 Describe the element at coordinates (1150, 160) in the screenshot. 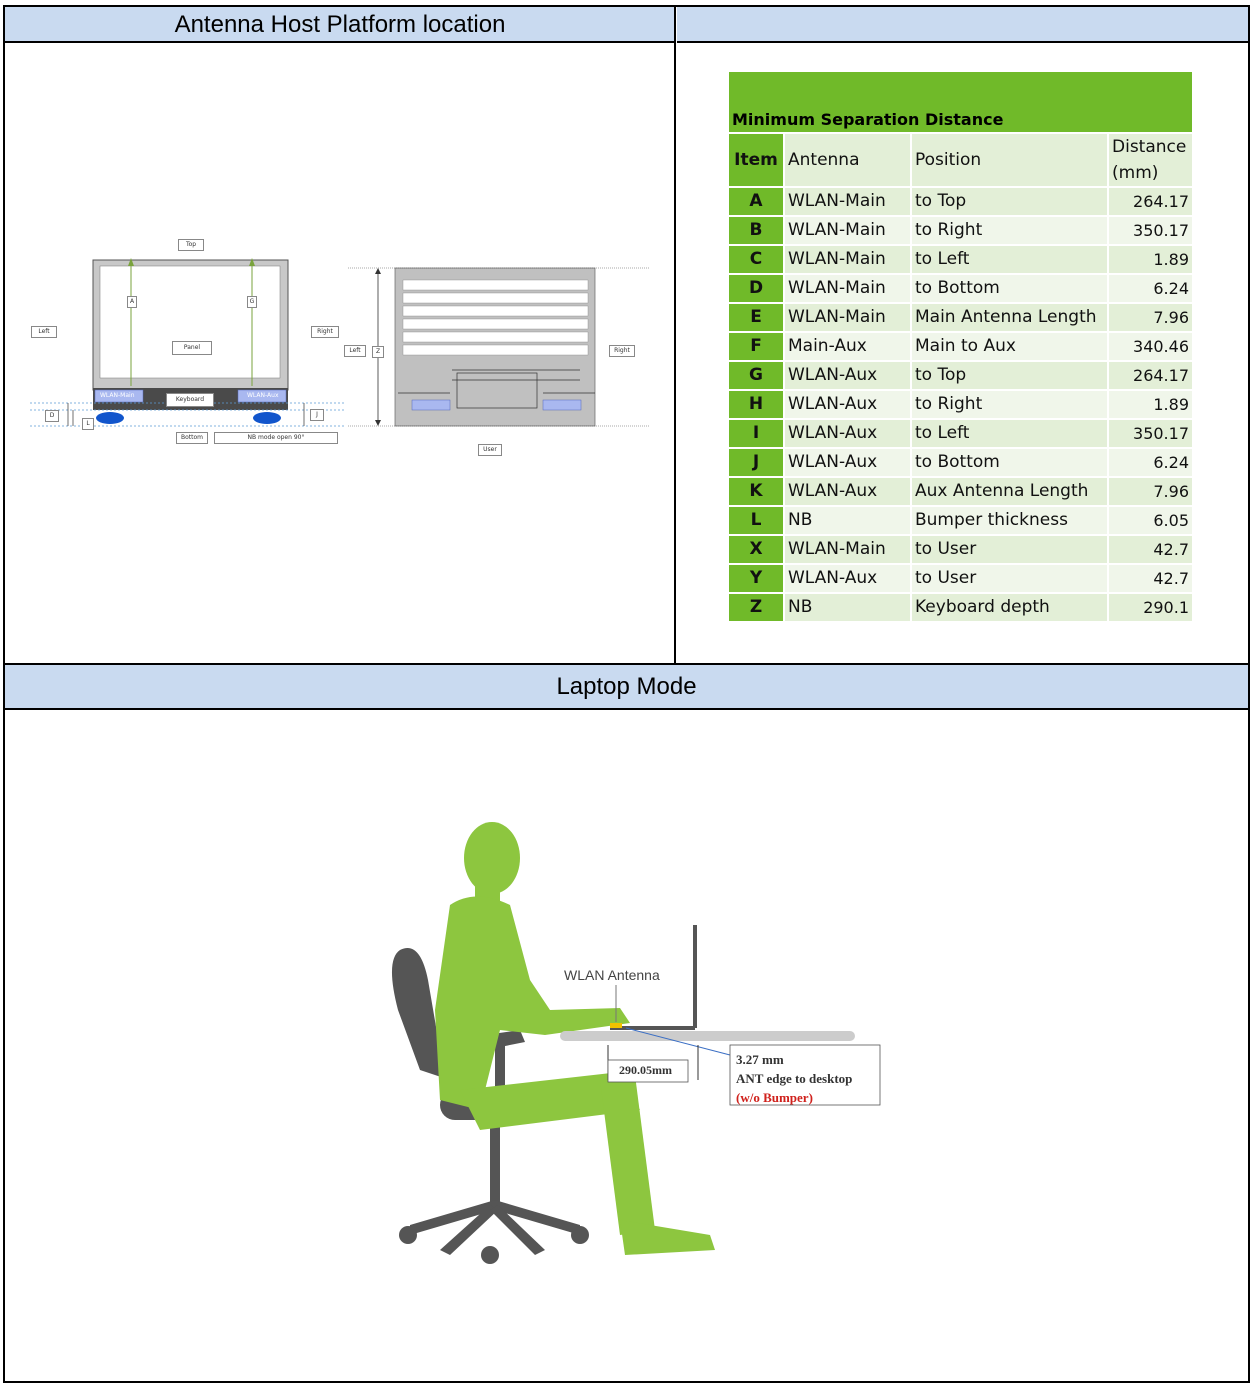

I see `header-distance: Distance (mm)` at that location.